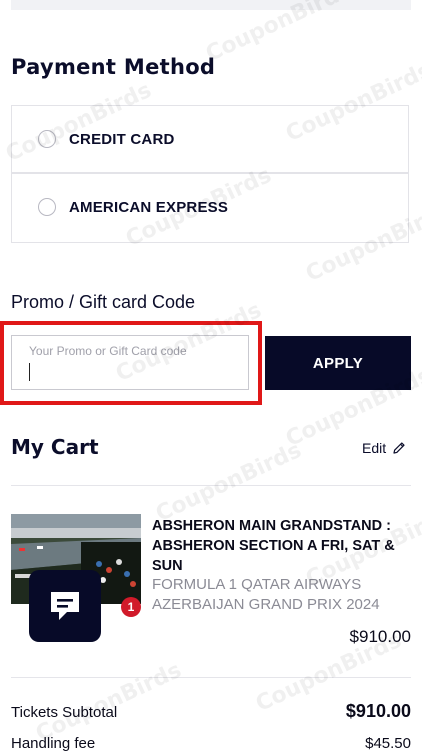 The height and width of the screenshot is (752, 422). What do you see at coordinates (130, 362) in the screenshot?
I see `promo-code-input: Your Promo or Gift Card code` at bounding box center [130, 362].